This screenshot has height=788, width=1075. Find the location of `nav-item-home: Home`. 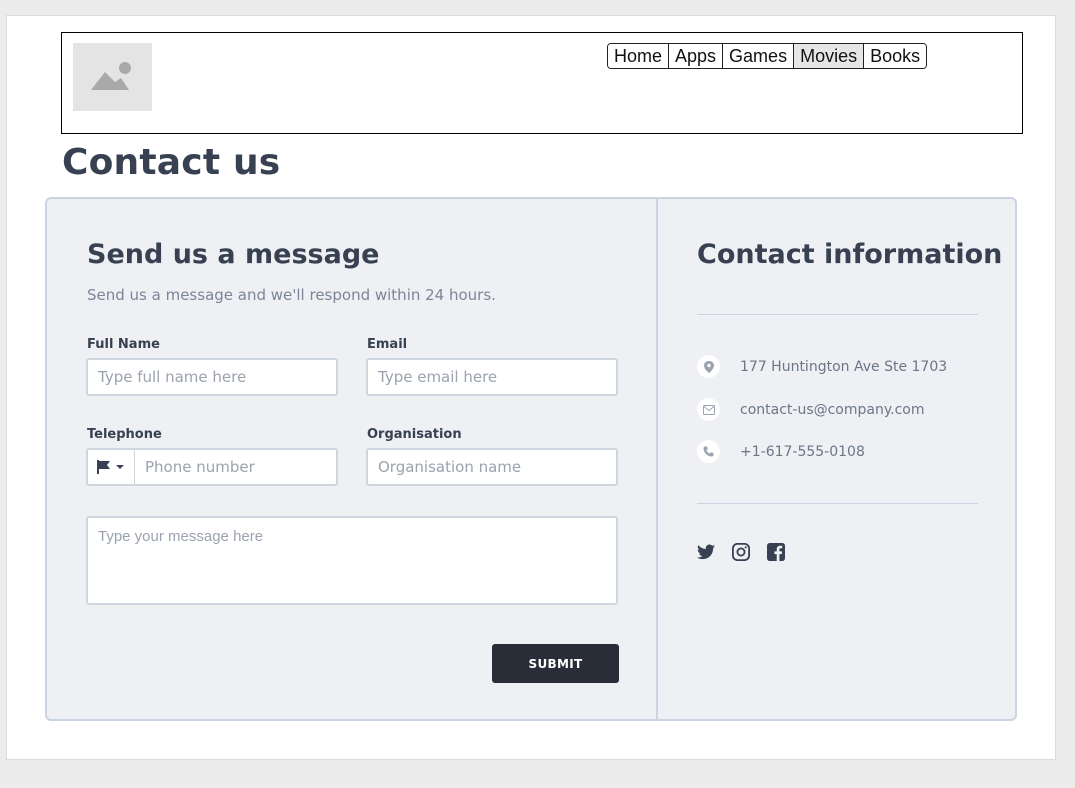

nav-item-home: Home is located at coordinates (638, 56).